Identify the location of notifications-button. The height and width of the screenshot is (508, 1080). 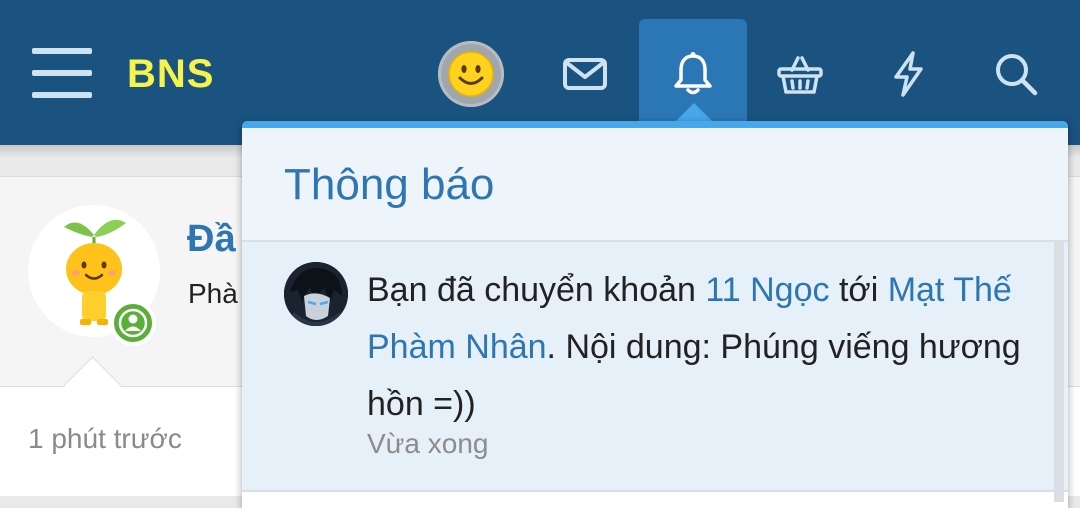
(693, 74).